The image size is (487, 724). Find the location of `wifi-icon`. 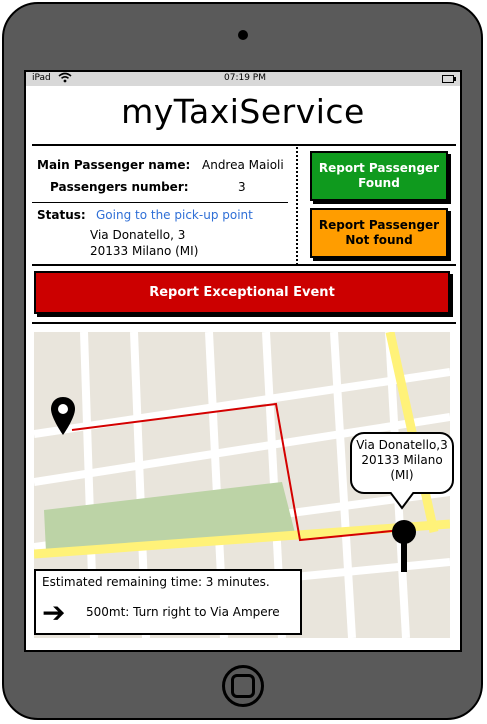

wifi-icon is located at coordinates (65, 79).